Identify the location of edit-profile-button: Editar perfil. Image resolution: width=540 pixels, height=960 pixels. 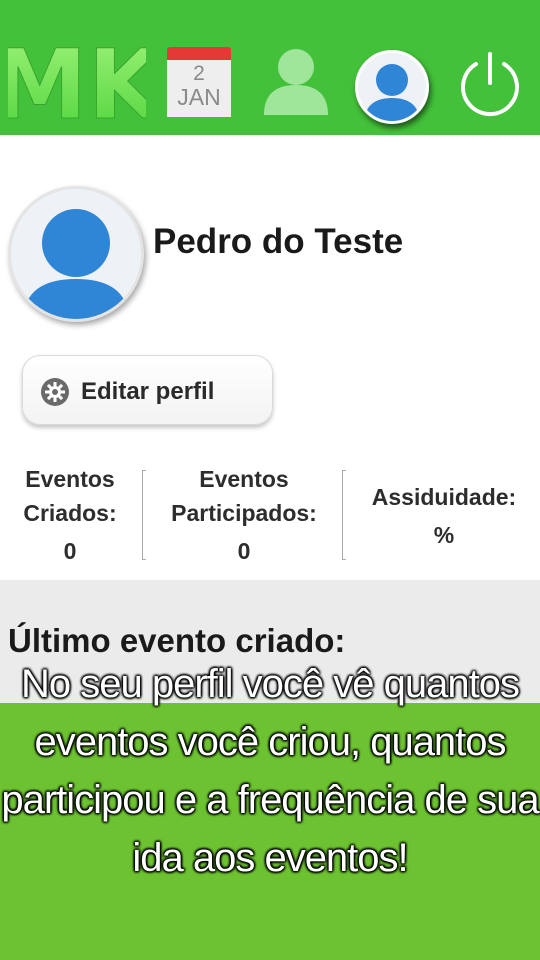
(147, 390).